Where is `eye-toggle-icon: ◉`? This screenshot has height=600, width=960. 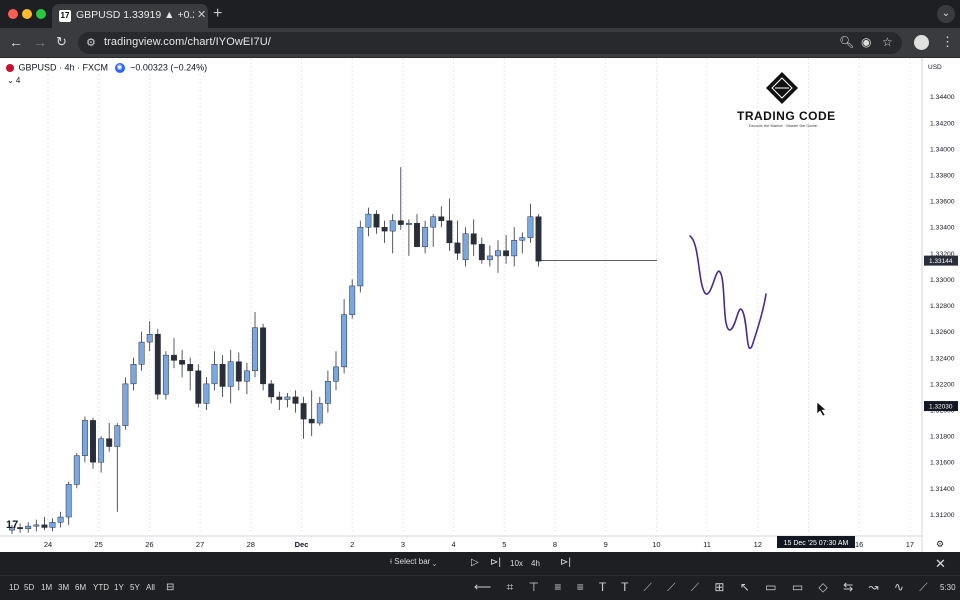 eye-toggle-icon: ◉ is located at coordinates (119, 67).